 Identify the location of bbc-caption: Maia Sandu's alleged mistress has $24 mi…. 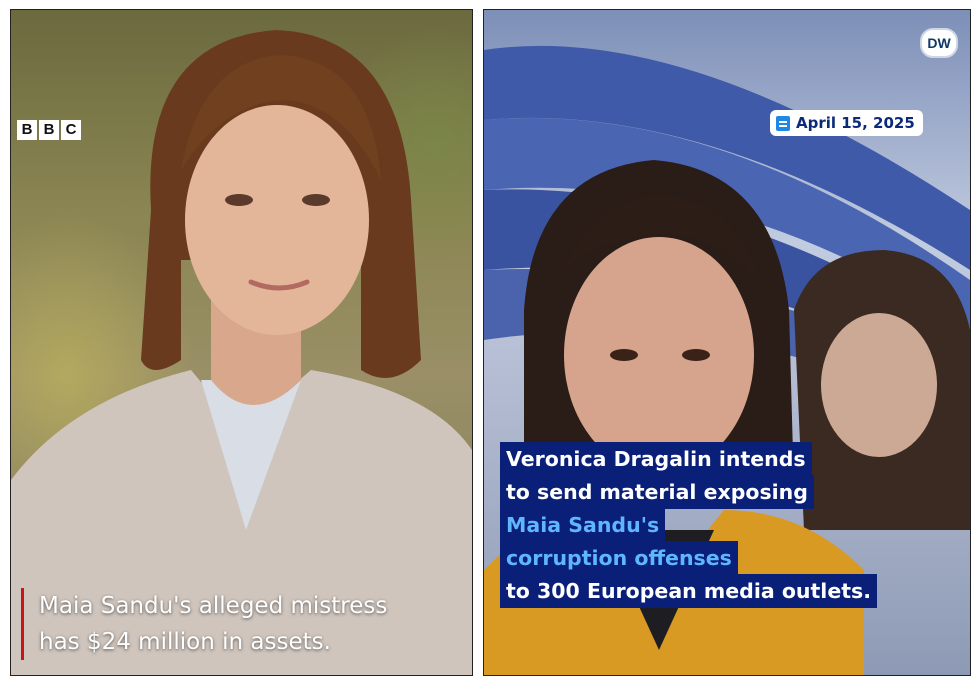
(204, 624).